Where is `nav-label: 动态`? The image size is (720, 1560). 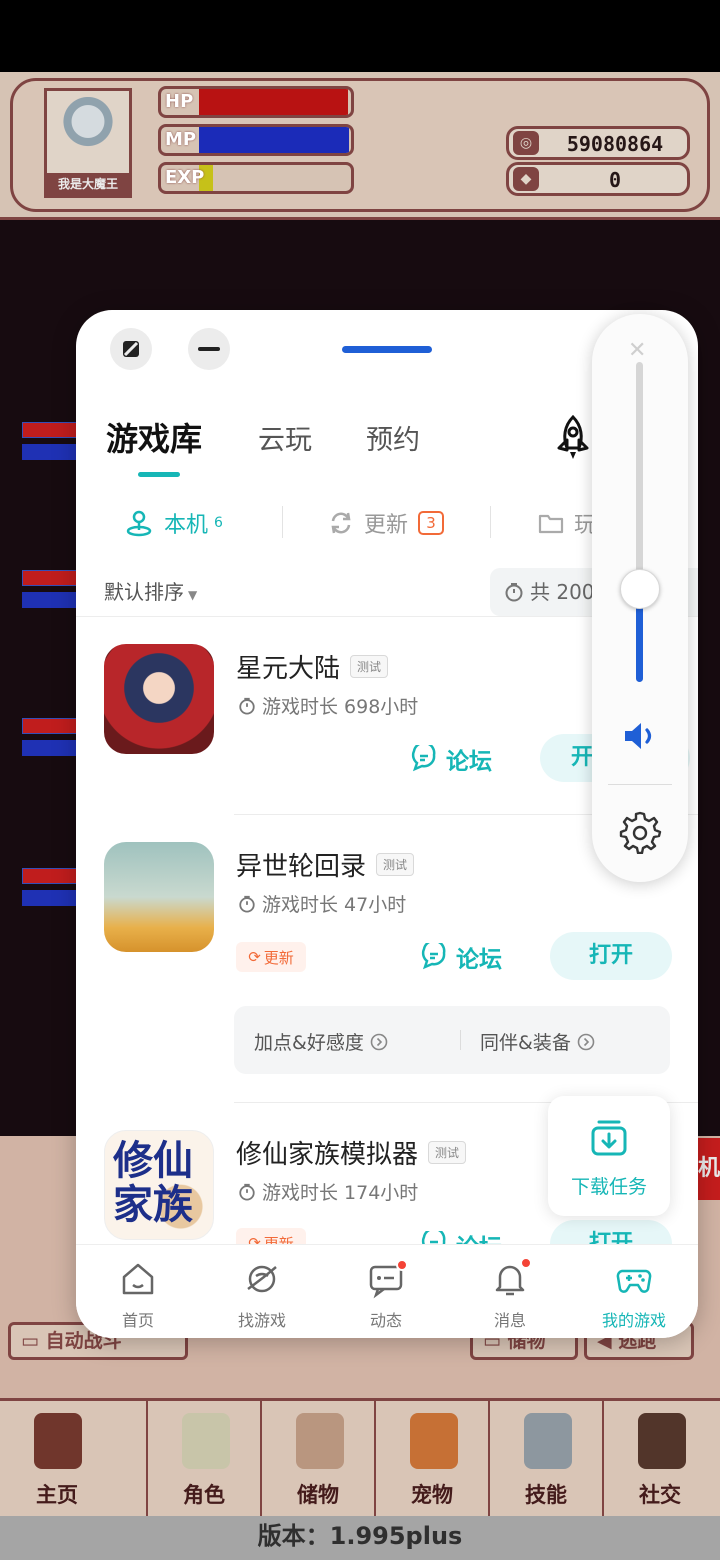
nav-label: 动态 is located at coordinates (385, 1320).